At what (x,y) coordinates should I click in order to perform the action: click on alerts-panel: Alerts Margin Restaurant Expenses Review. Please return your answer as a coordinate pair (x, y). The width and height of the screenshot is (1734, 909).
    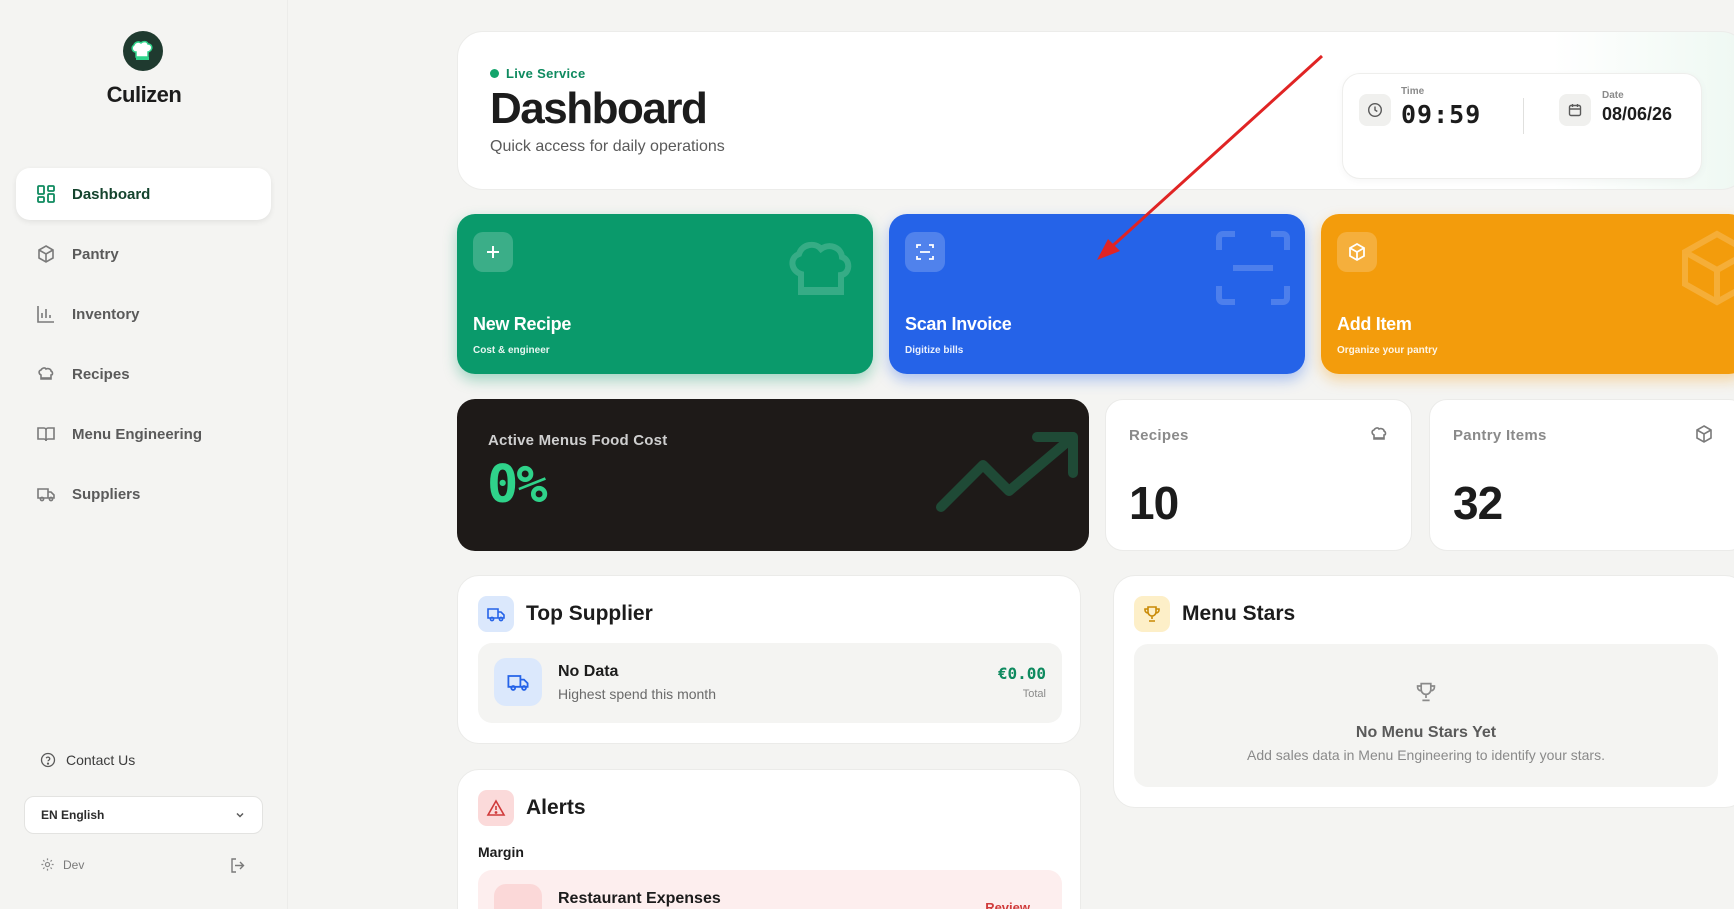
    Looking at the image, I should click on (769, 839).